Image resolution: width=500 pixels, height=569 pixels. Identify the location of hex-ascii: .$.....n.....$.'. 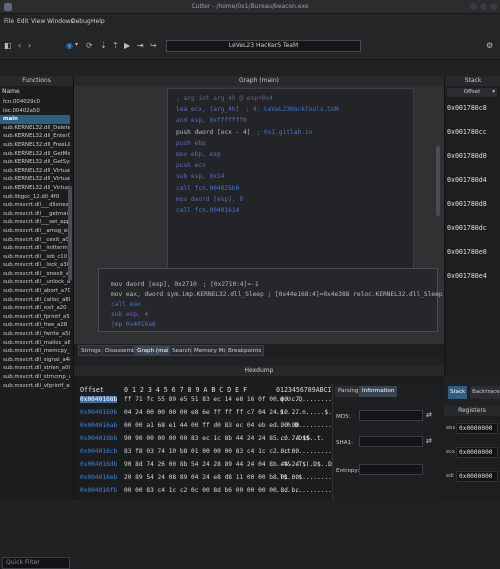
(306, 412).